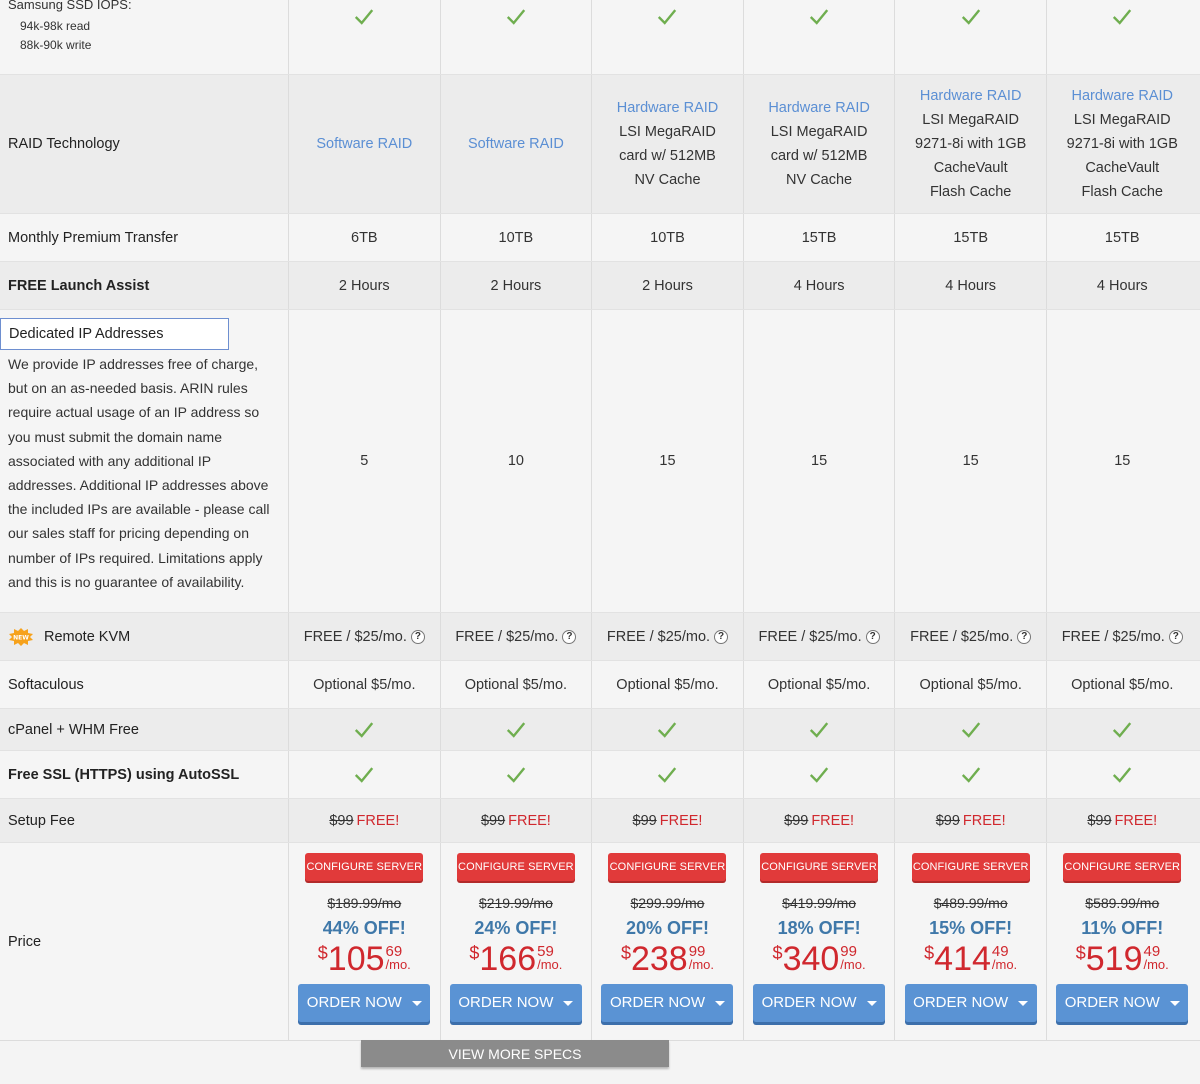 The height and width of the screenshot is (1084, 1200). What do you see at coordinates (1122, 168) in the screenshot?
I see `raid-detail: CacheVault` at bounding box center [1122, 168].